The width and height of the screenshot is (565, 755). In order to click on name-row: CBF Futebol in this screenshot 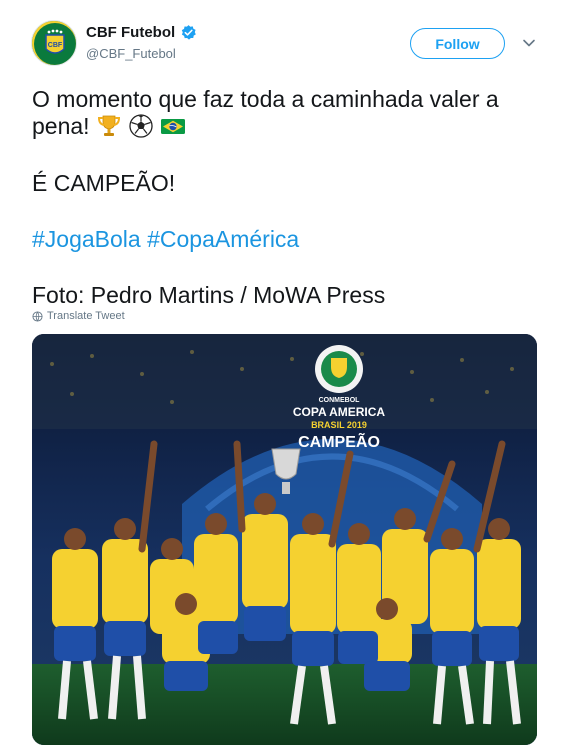, I will do `click(141, 32)`.